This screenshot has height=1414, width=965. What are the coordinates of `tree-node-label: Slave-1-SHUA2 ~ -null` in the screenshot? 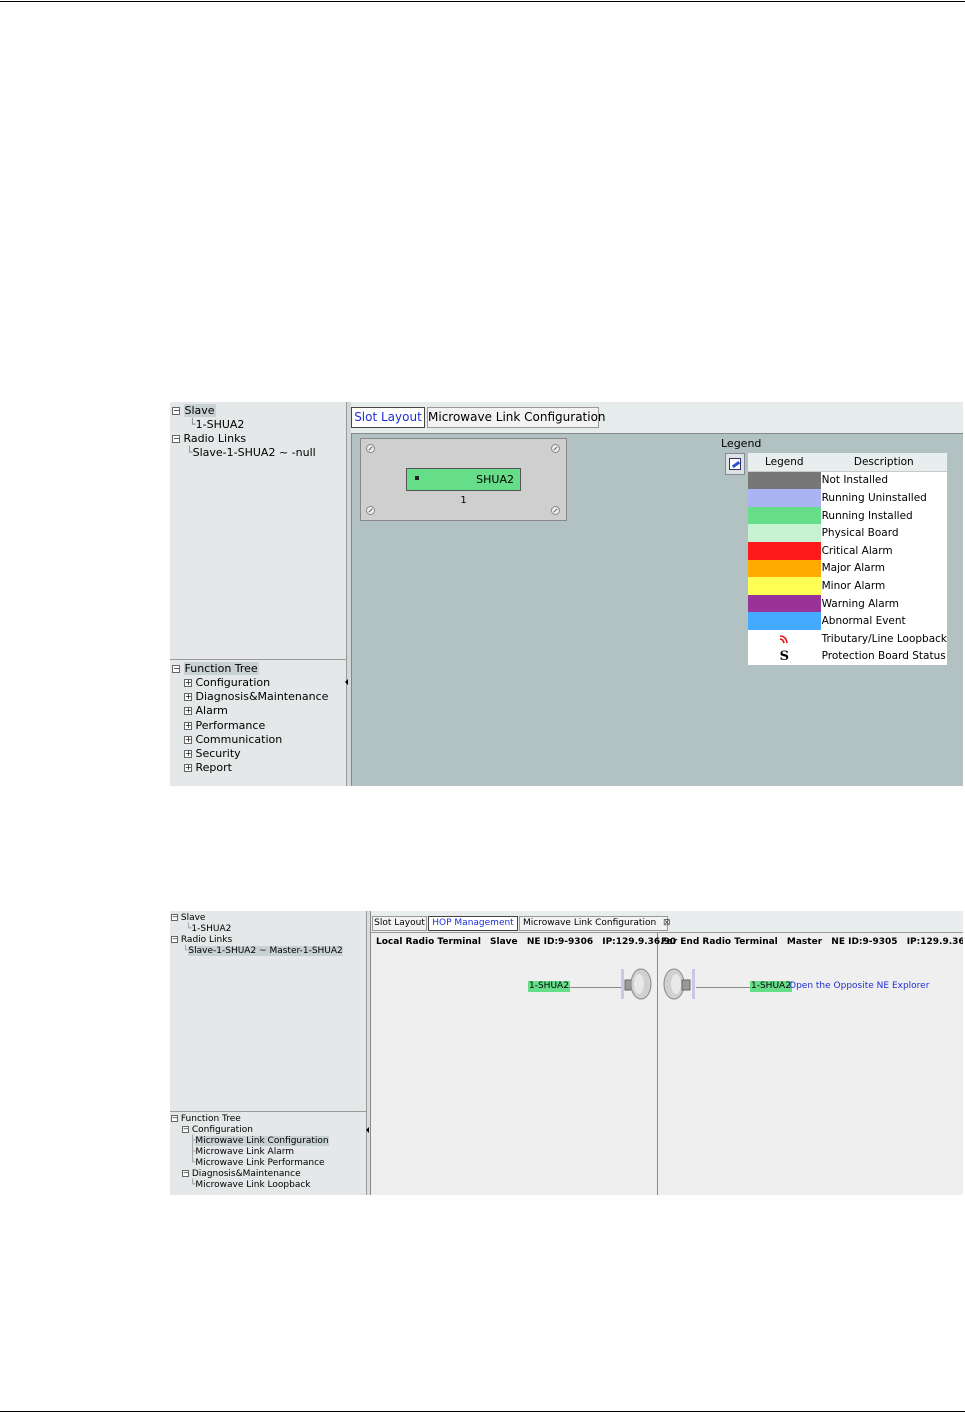 It's located at (254, 452).